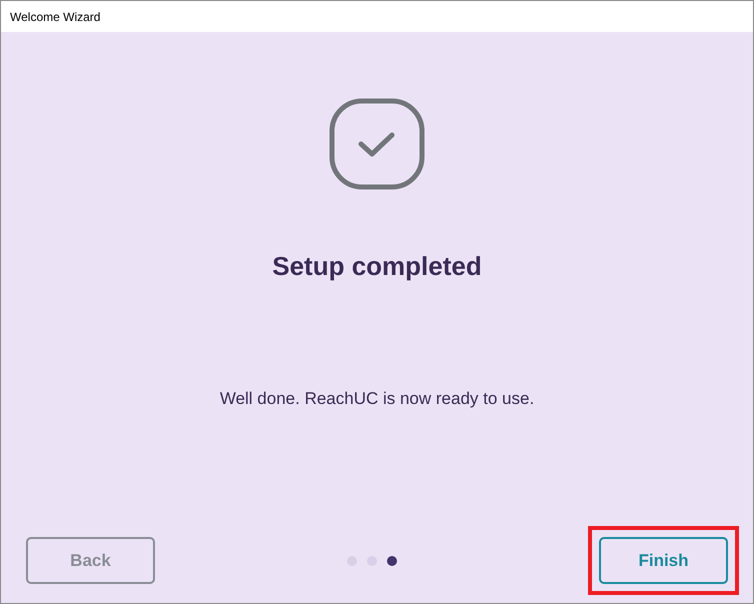  I want to click on heading: Setup completed, so click(377, 266).